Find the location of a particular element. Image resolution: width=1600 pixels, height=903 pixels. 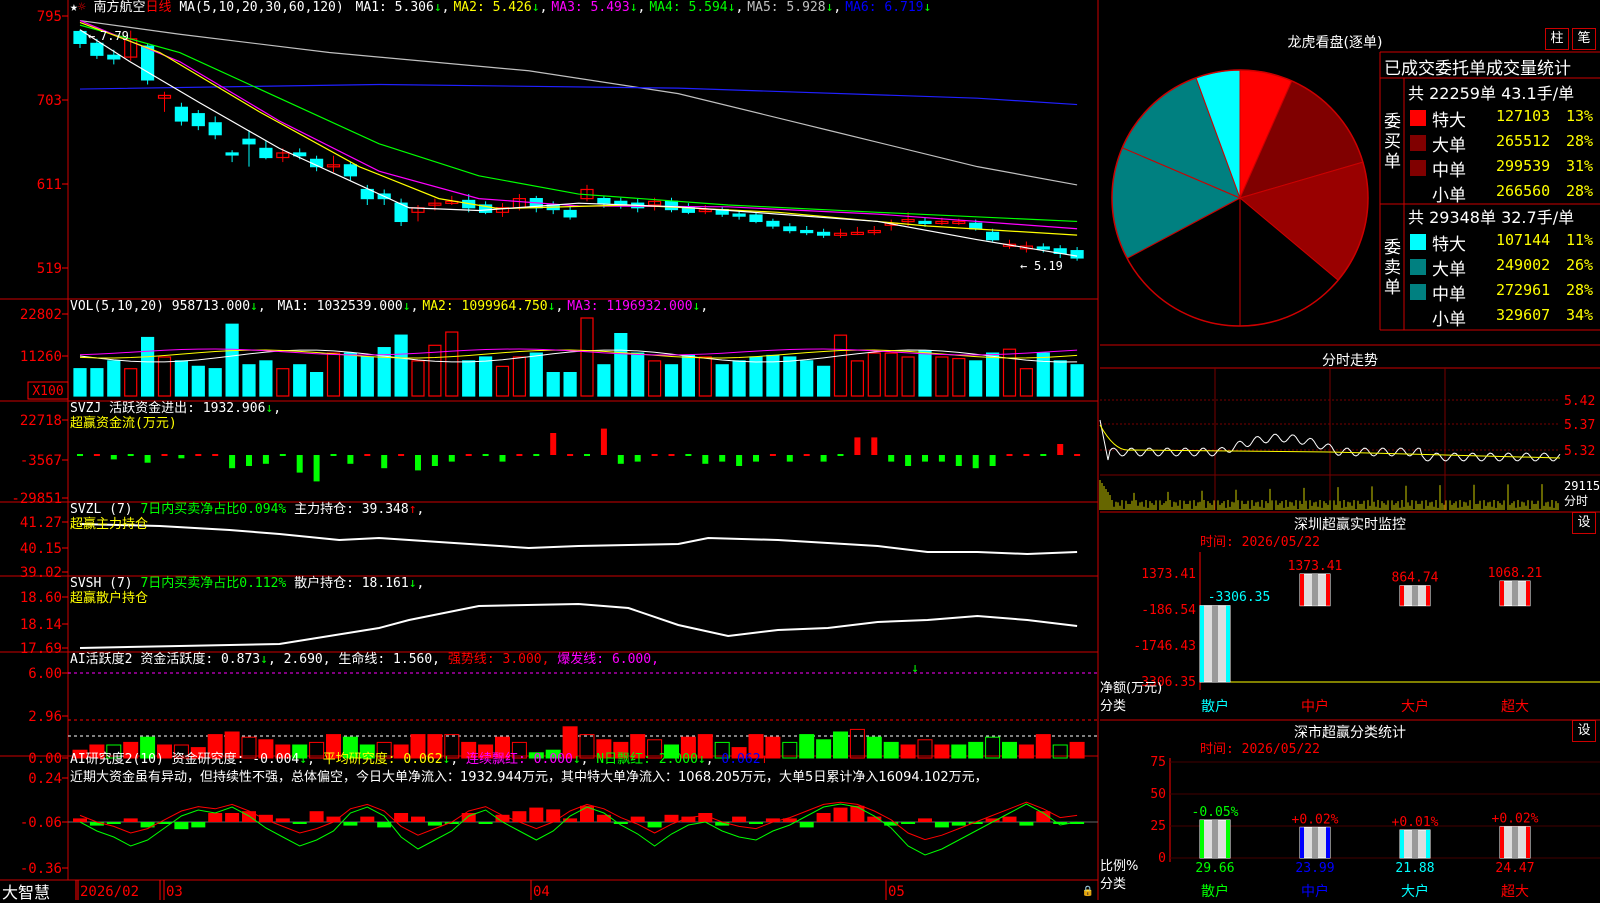

class-y-tick: 50 is located at coordinates (1158, 794).